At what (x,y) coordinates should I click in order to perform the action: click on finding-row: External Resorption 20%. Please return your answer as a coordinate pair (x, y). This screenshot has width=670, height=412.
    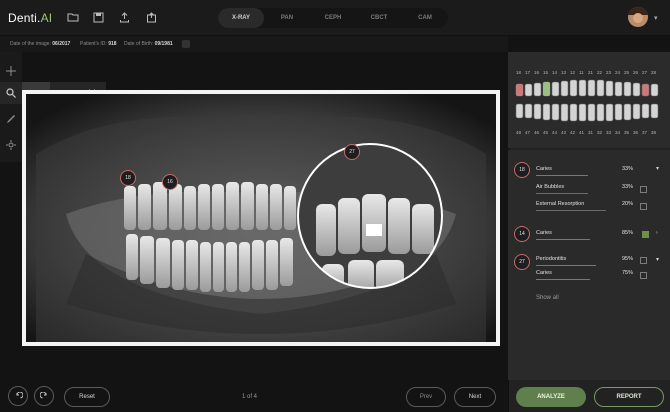
    Looking at the image, I should click on (596, 206).